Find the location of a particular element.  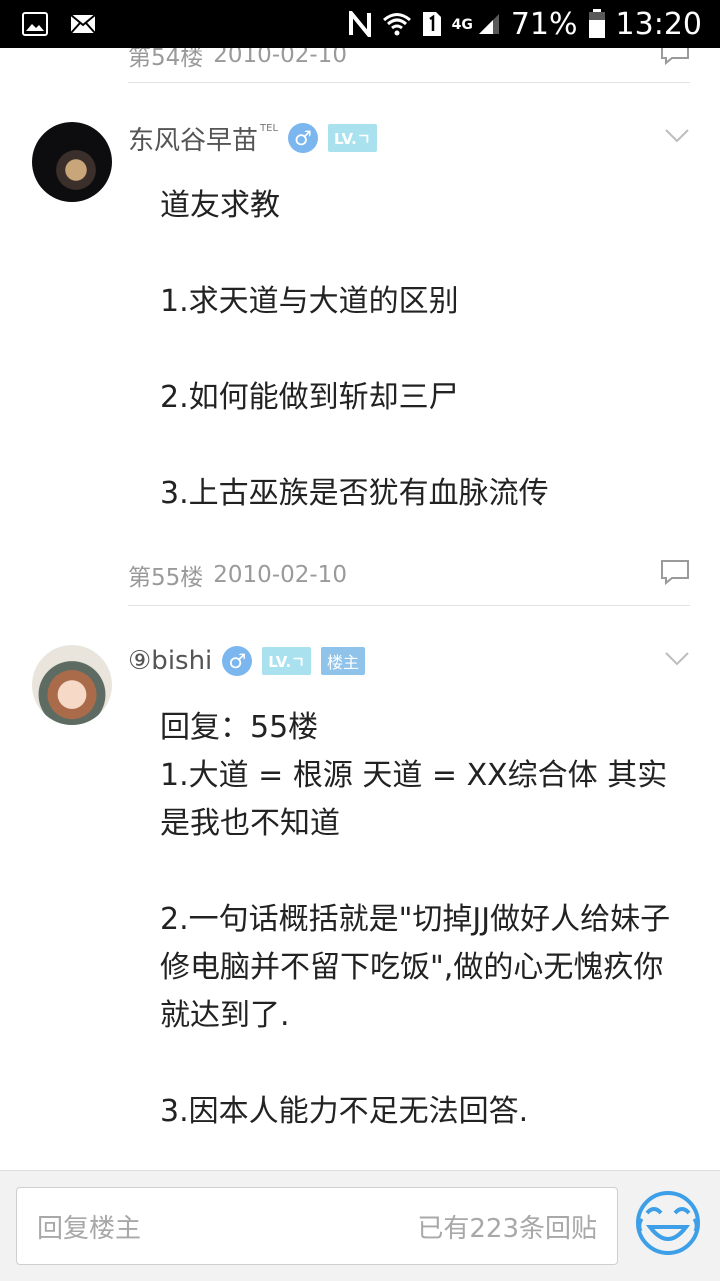

floor-label: 第55楼 is located at coordinates (166, 578).